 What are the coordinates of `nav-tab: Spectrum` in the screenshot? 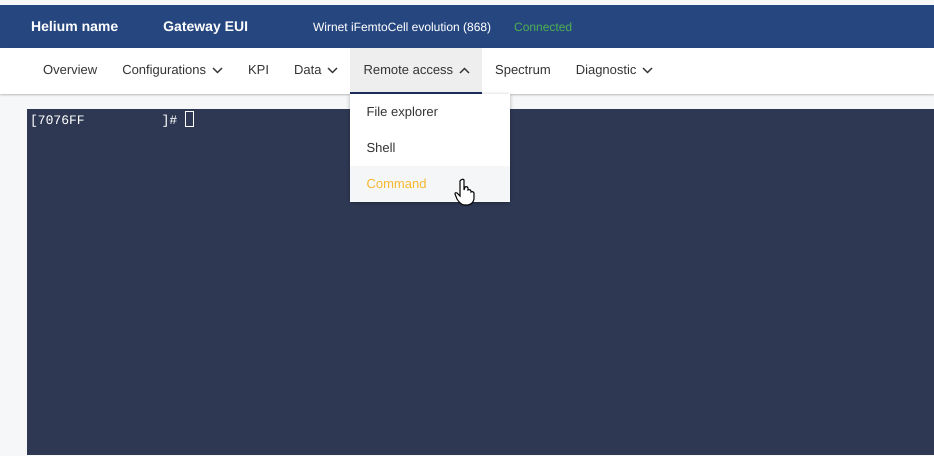 It's located at (522, 71).